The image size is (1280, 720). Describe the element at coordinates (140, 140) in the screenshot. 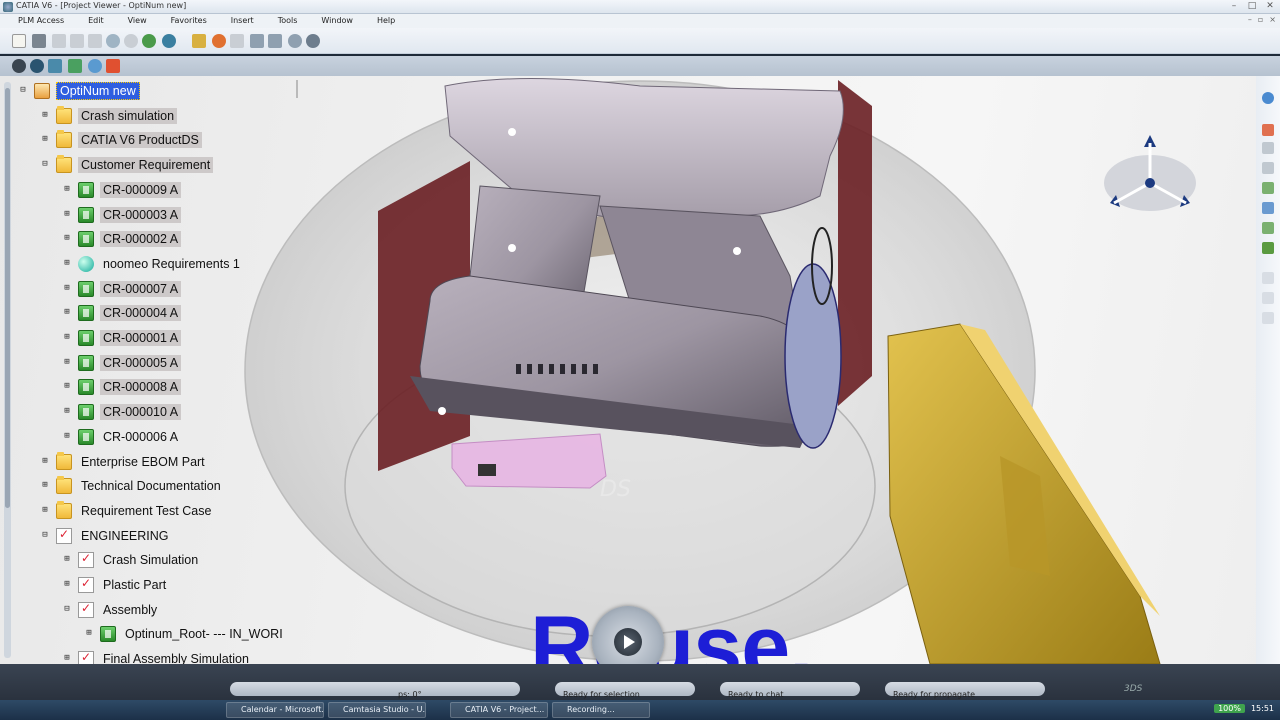

I see `tree-node-label: CATIA V6 ProductDS` at that location.